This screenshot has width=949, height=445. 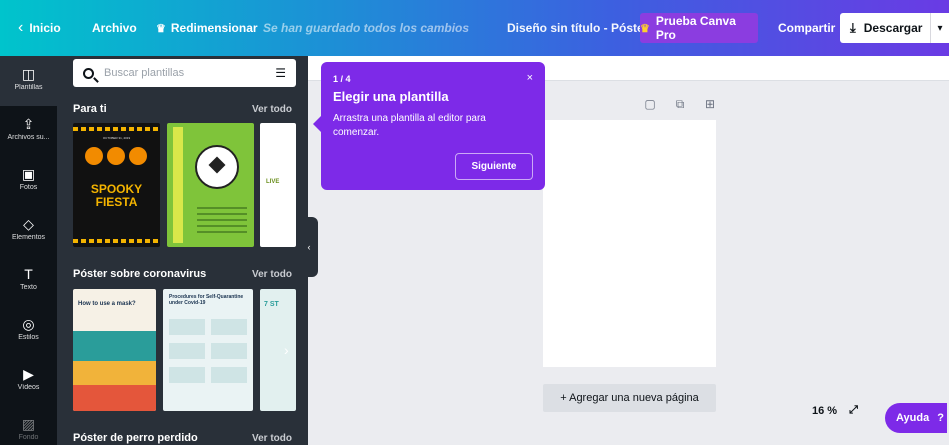 I want to click on tooltip-title: Elegir una plantilla, so click(x=391, y=96).